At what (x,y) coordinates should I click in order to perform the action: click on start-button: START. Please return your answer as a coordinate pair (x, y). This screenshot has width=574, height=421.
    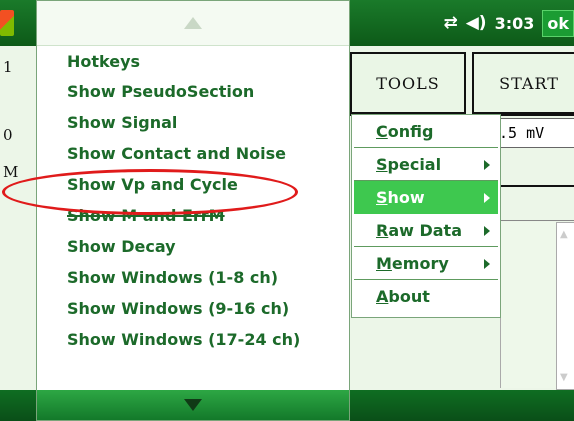
    Looking at the image, I should click on (523, 83).